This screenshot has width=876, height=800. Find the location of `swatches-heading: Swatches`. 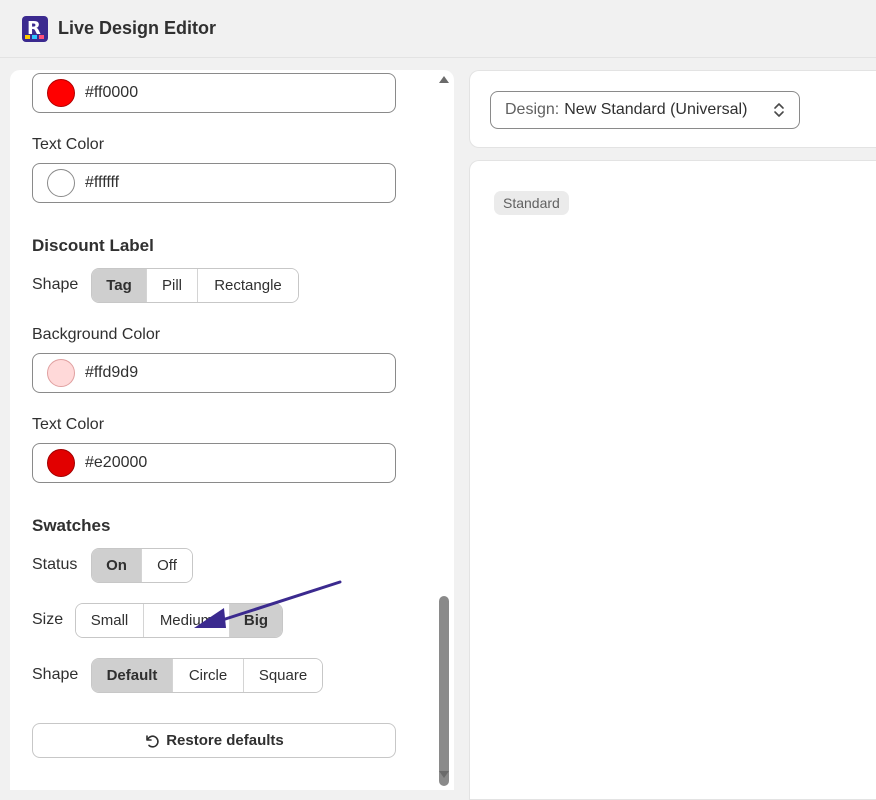

swatches-heading: Swatches is located at coordinates (71, 525).